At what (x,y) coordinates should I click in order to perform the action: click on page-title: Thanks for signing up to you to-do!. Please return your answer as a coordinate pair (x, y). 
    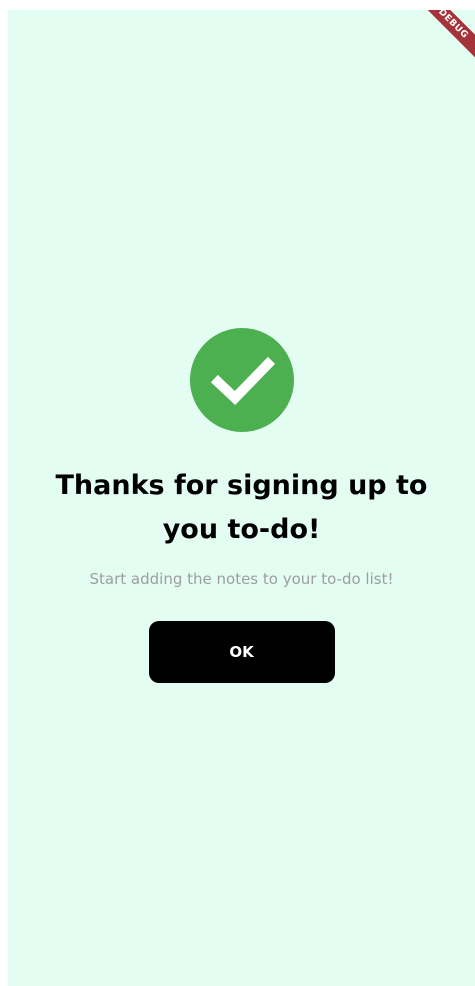
    Looking at the image, I should click on (241, 507).